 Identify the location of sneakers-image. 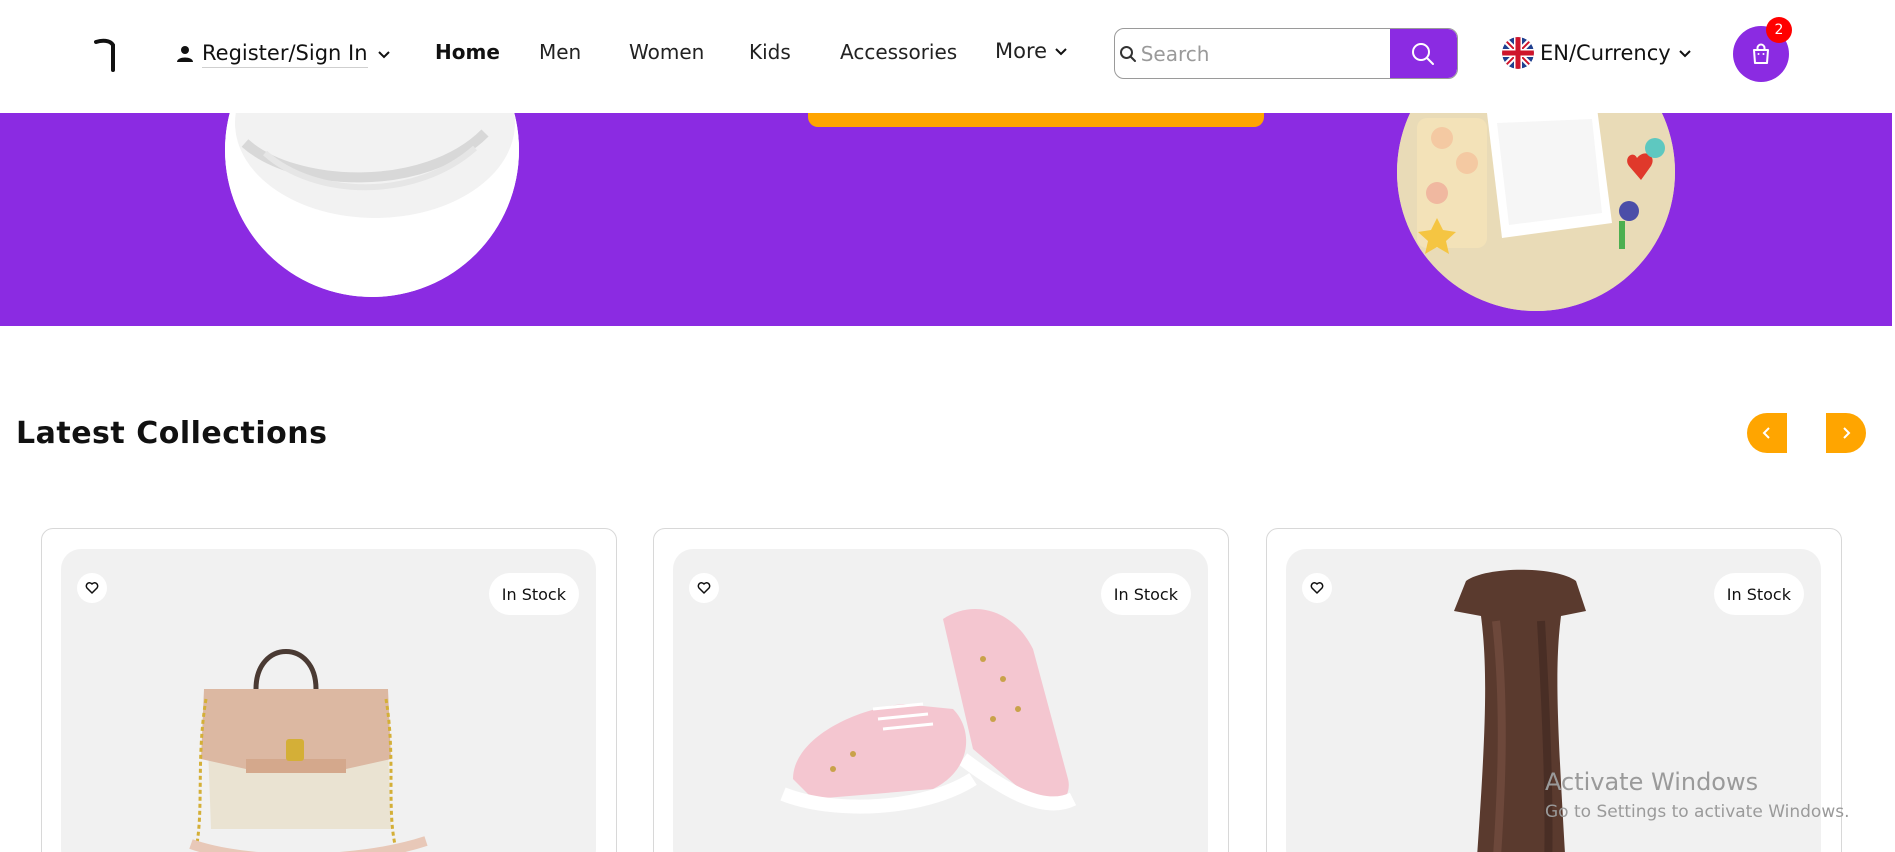
(928, 711).